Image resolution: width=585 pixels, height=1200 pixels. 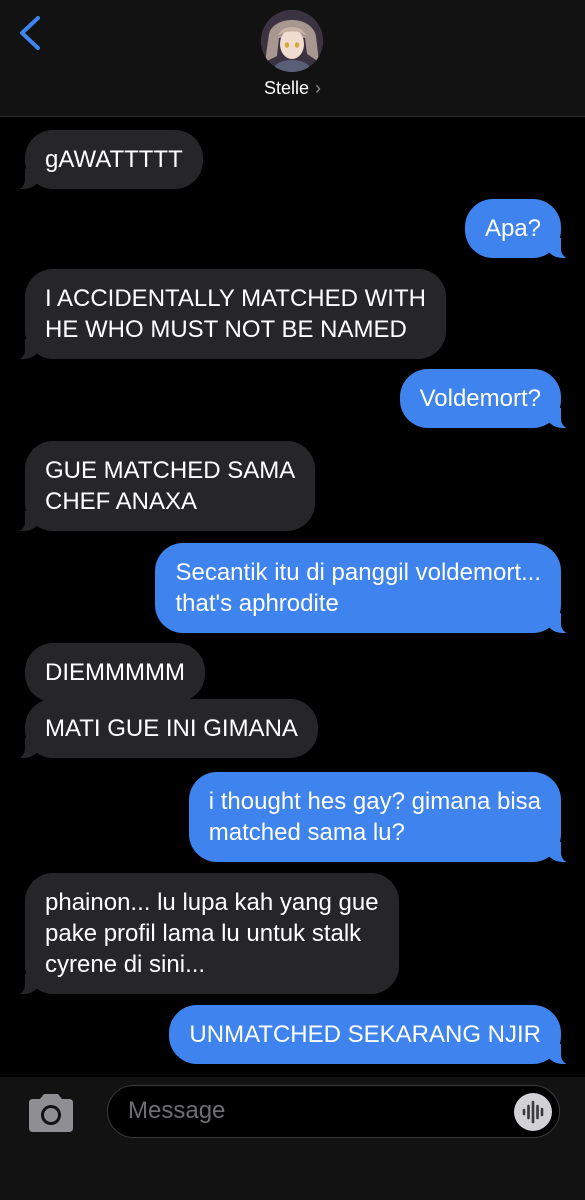 I want to click on audio-waveform-icon, so click(x=533, y=1112).